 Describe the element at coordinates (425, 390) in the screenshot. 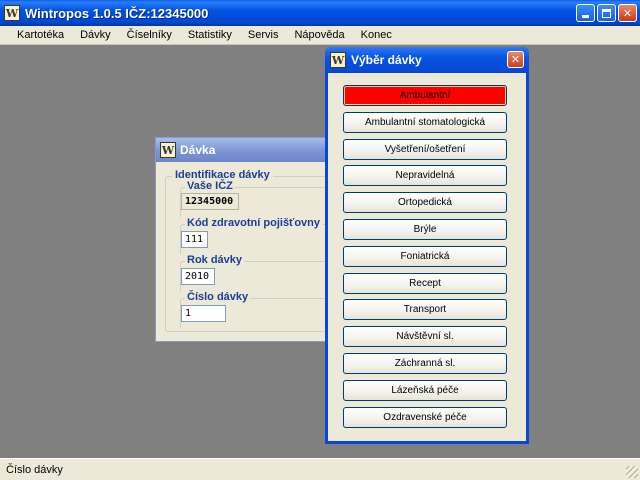

I see `davka-type-button-lazenska: Lázeňská péče` at that location.